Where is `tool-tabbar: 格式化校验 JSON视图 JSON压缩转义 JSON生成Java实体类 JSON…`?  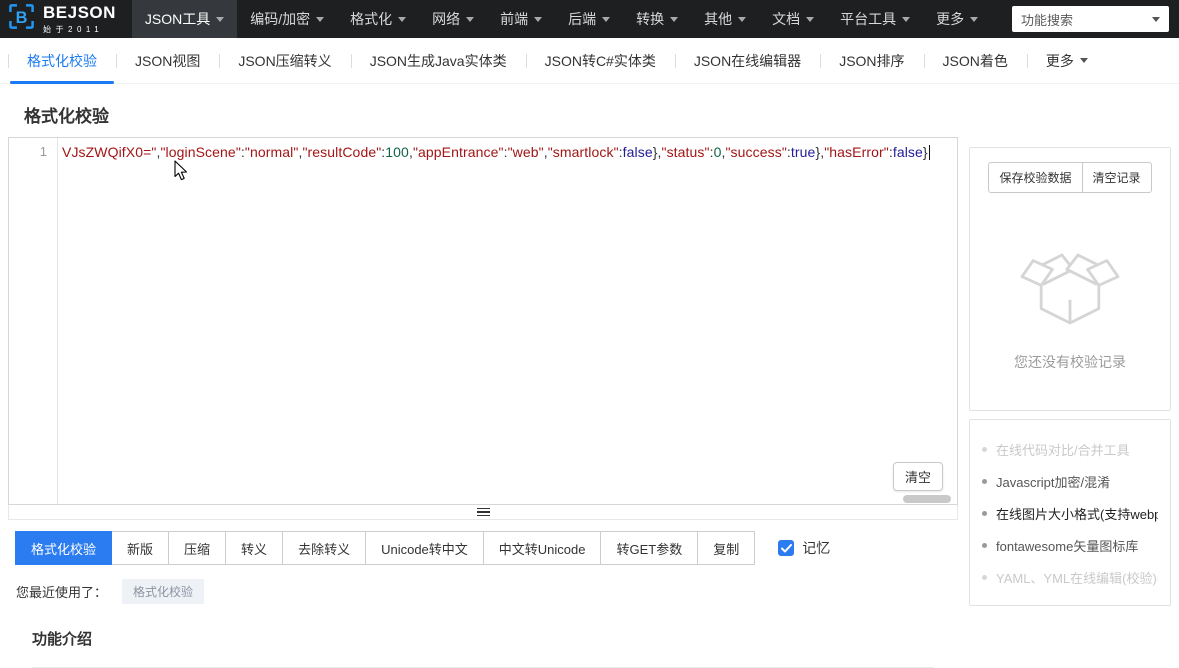 tool-tabbar: 格式化校验 JSON视图 JSON压缩转义 JSON生成Java实体类 JSON… is located at coordinates (589, 61).